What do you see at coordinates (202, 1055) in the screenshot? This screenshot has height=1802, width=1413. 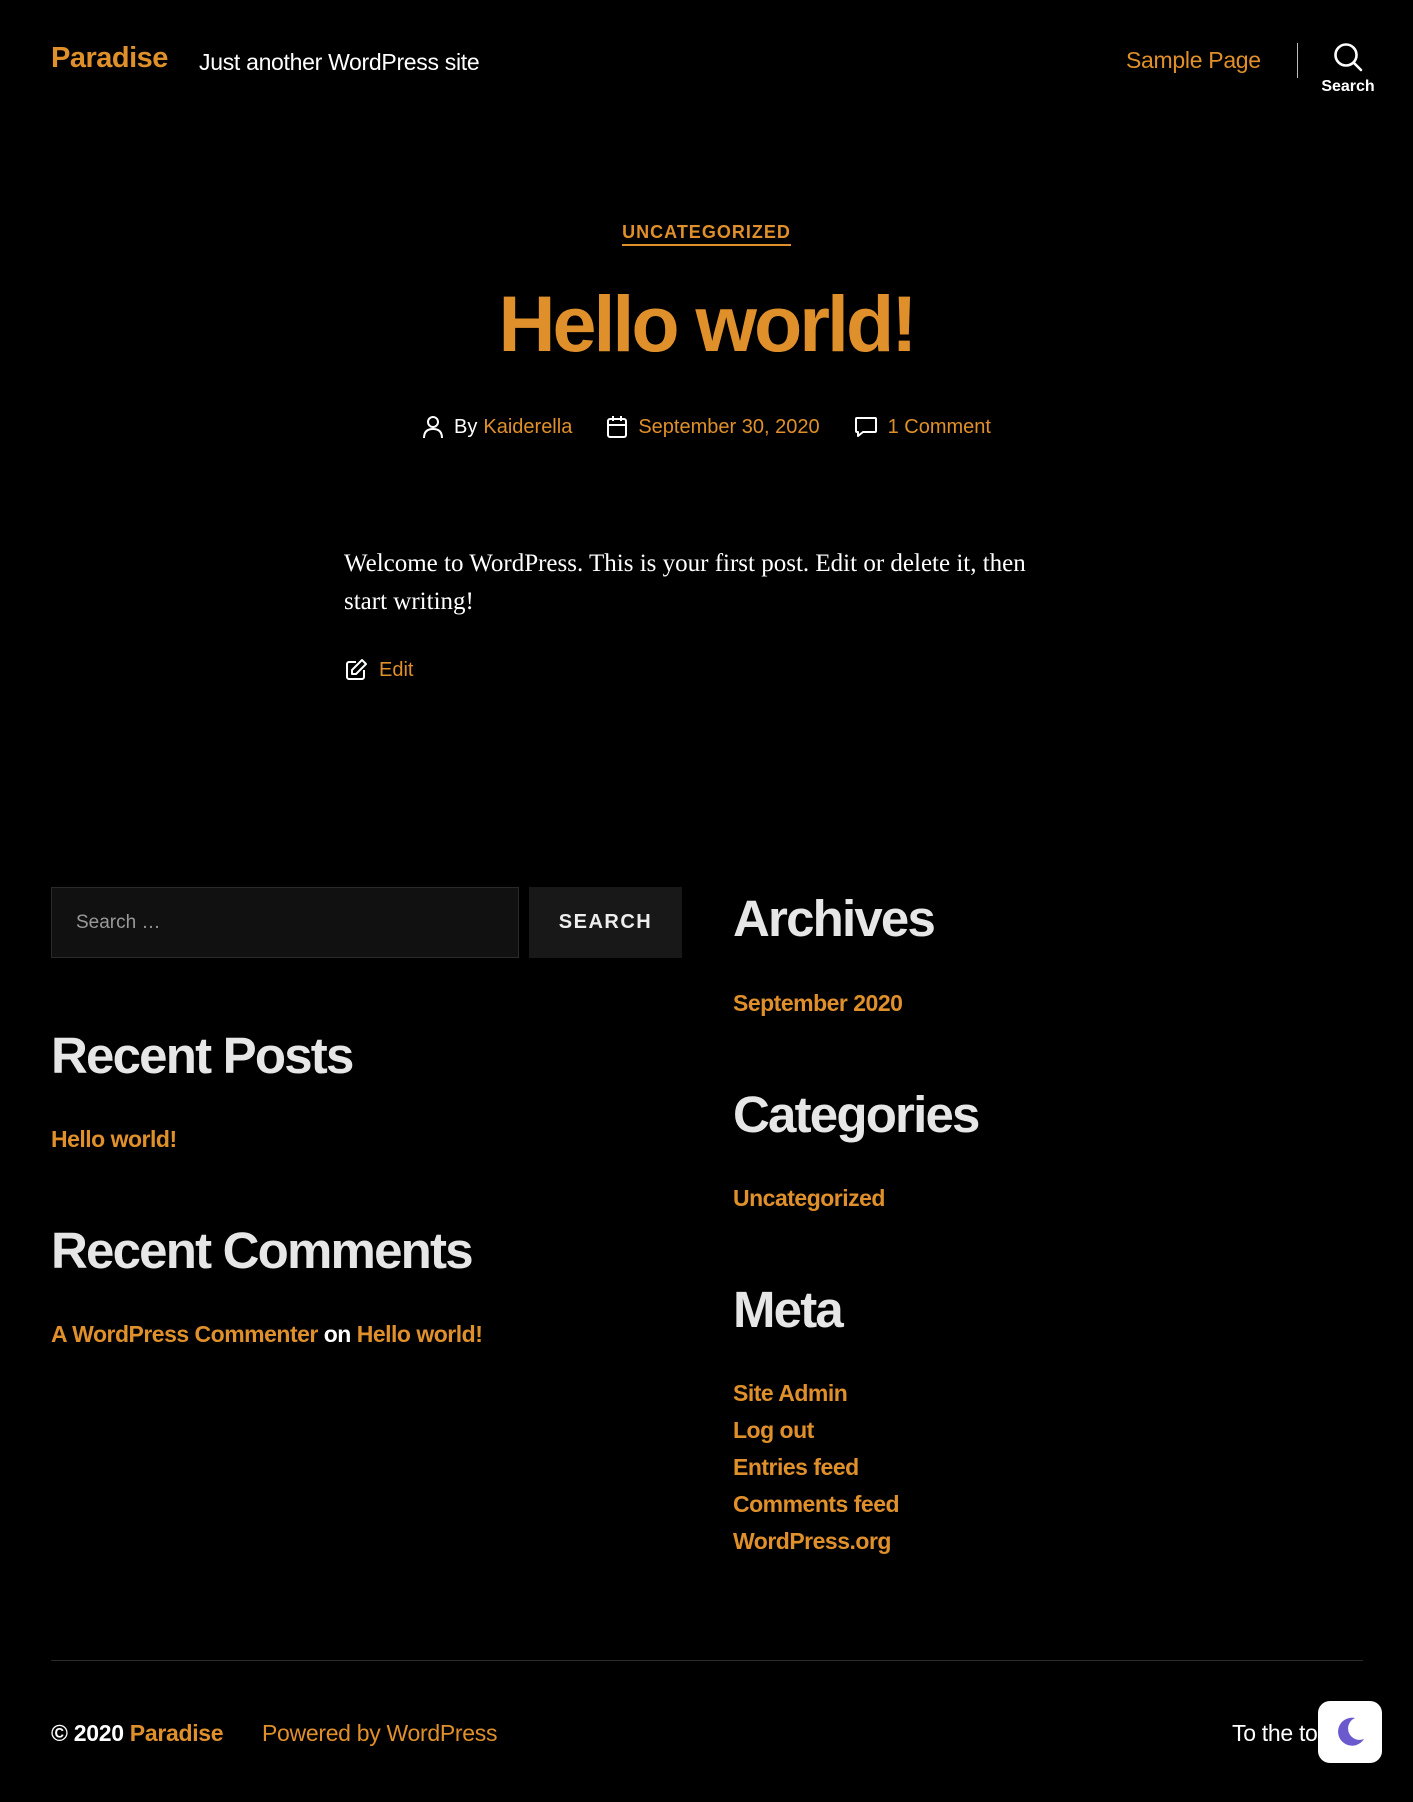 I see `recent-posts-title: Recent Posts` at bounding box center [202, 1055].